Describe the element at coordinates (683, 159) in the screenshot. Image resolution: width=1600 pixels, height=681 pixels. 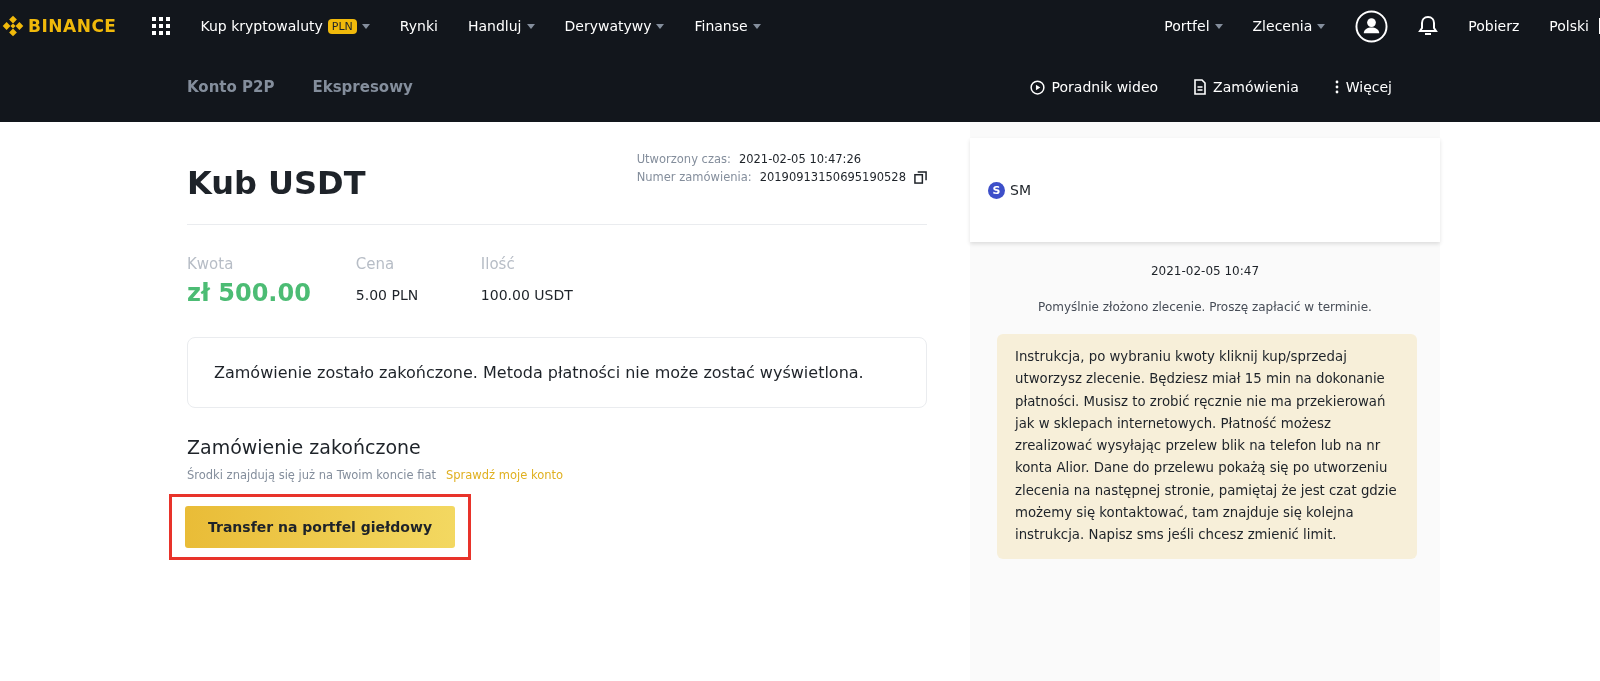
I see `meta-label: Utworzony czas:` at that location.